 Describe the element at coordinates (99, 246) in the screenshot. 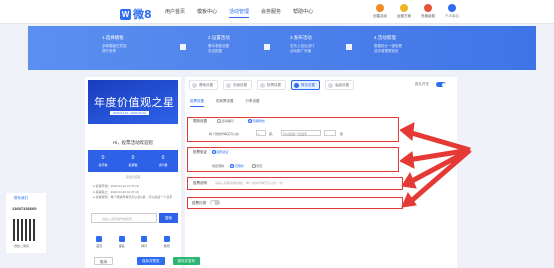

I see `tab-label: 首页` at that location.